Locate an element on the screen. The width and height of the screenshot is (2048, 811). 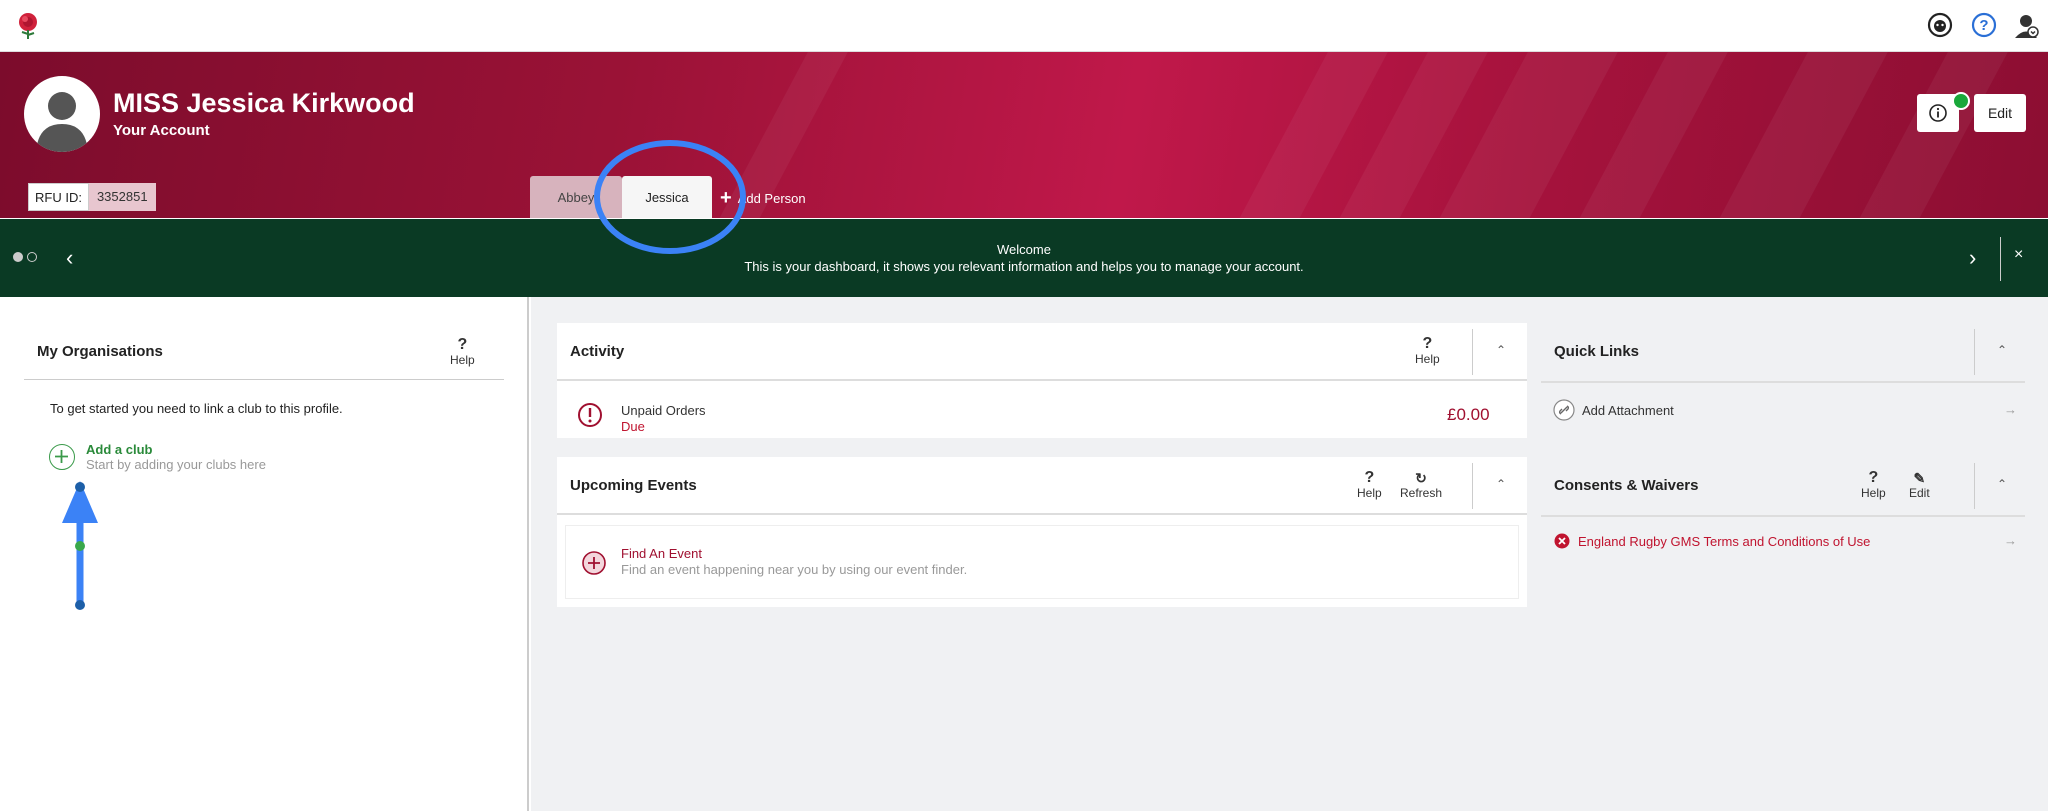
find-event-link: Find An Event is located at coordinates (661, 553).